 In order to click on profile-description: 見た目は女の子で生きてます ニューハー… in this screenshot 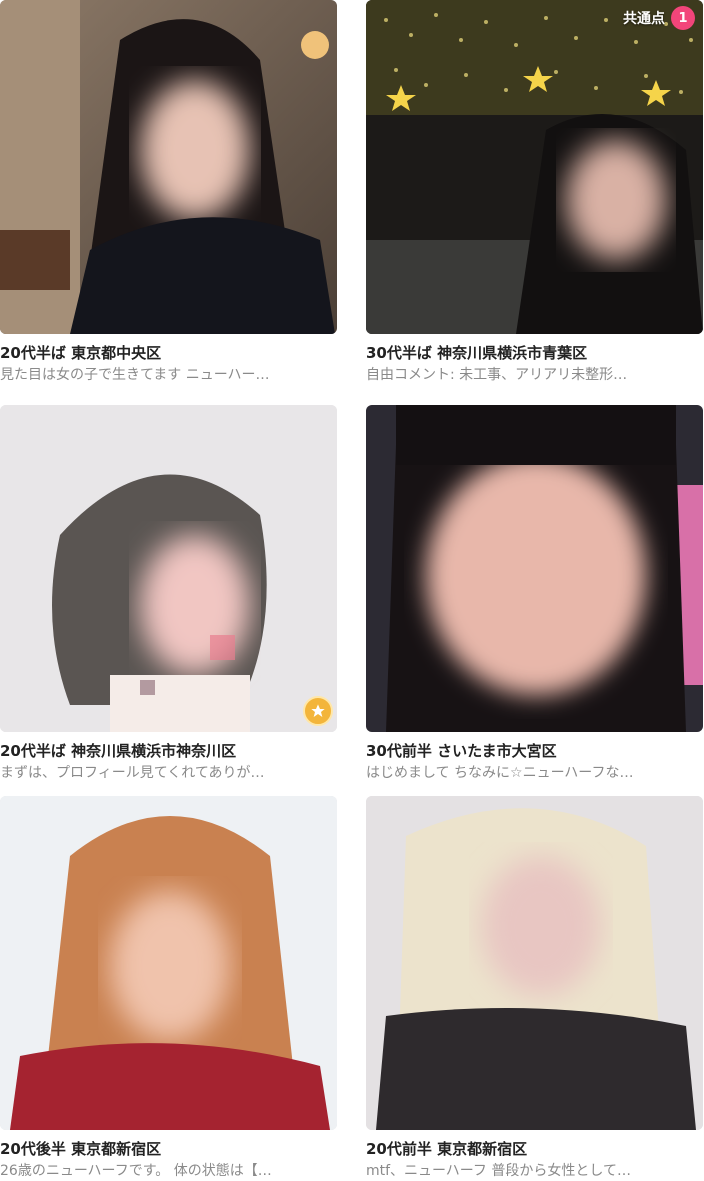, I will do `click(135, 375)`.